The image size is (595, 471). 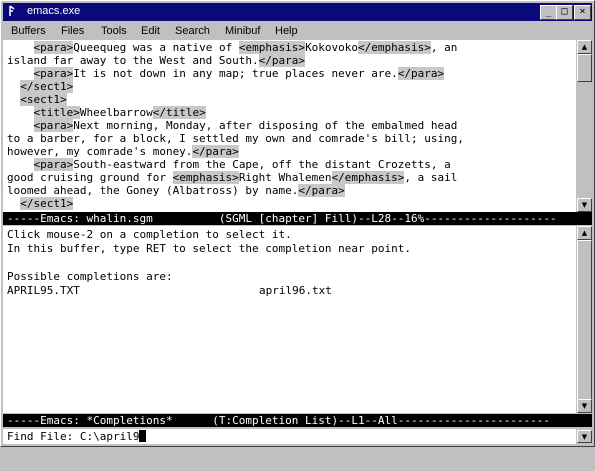 What do you see at coordinates (100, 151) in the screenshot?
I see `buffer-text: however, my comrade's money.` at bounding box center [100, 151].